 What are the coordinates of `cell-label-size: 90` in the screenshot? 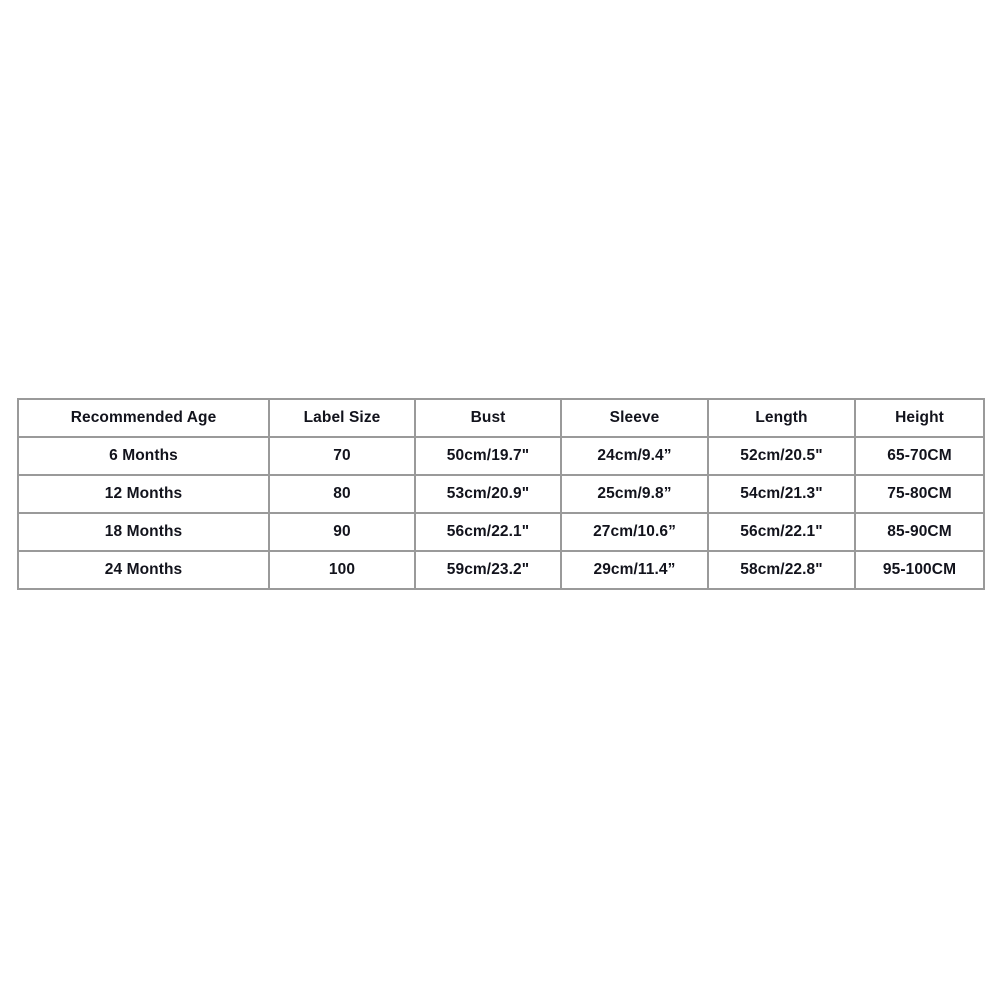 It's located at (342, 532).